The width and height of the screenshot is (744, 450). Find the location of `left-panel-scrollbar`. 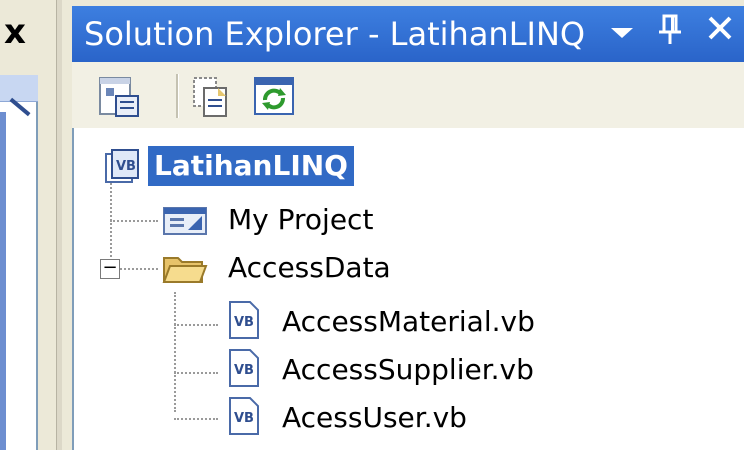

left-panel-scrollbar is located at coordinates (3, 281).